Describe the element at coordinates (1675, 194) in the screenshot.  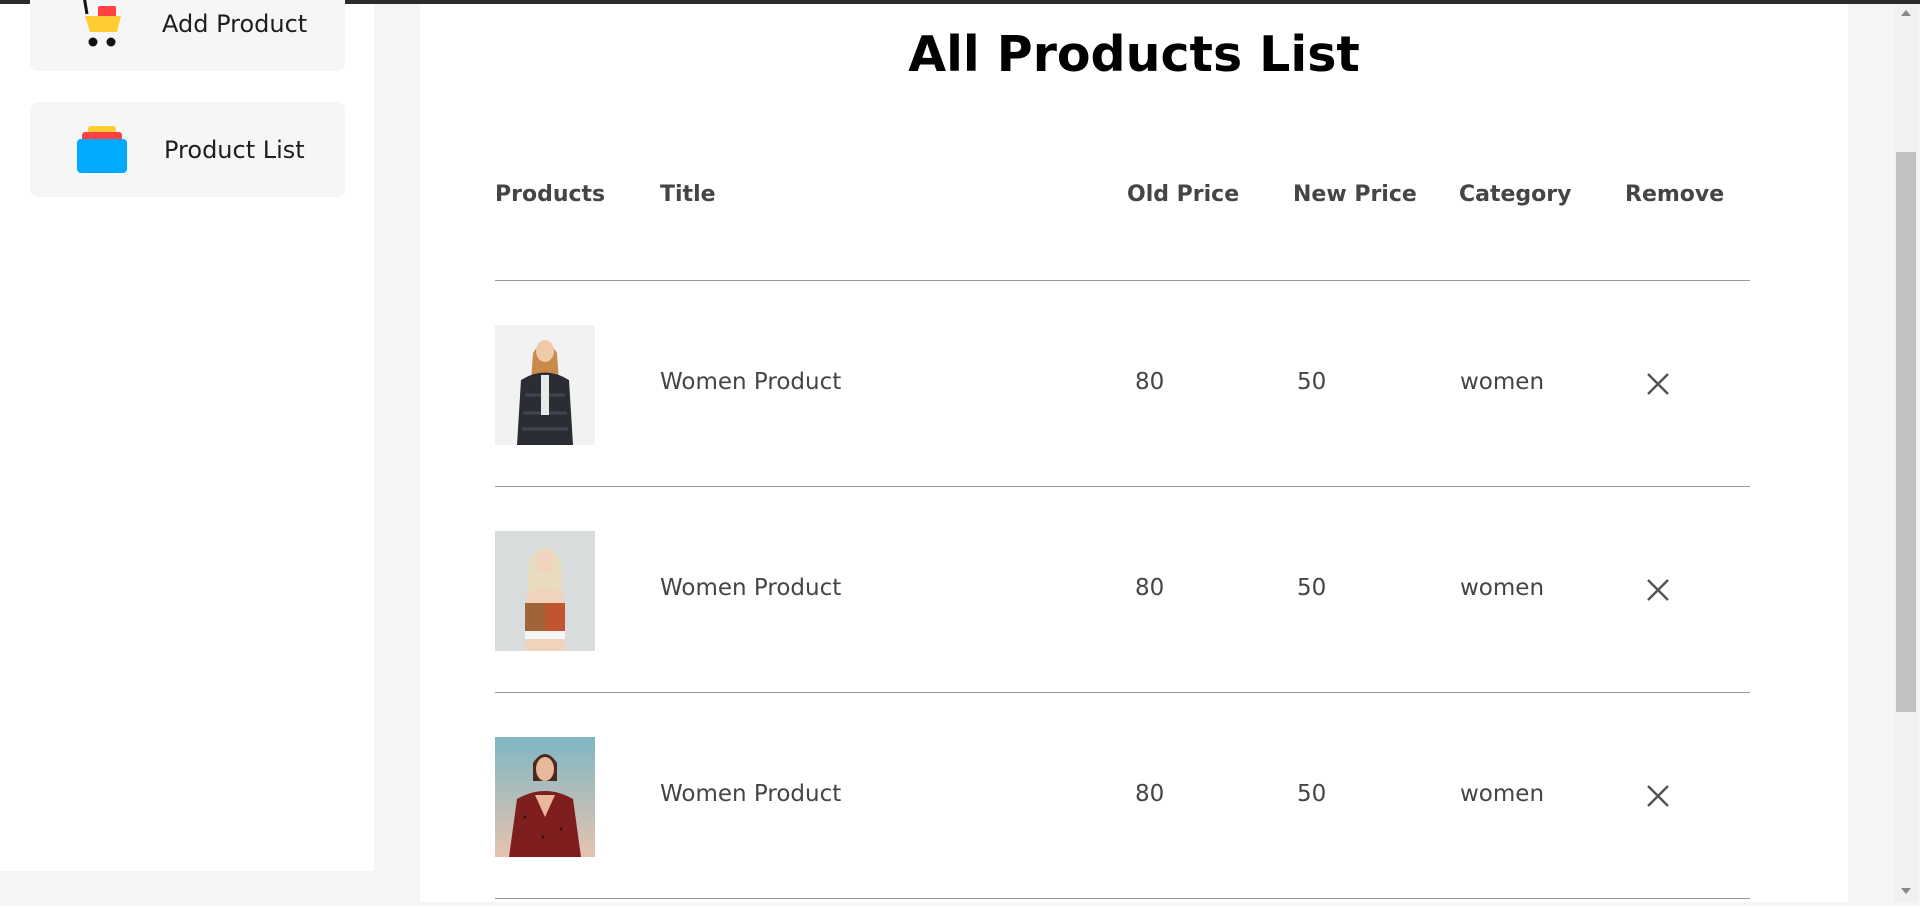
I see `column-header-remove: Remove` at that location.